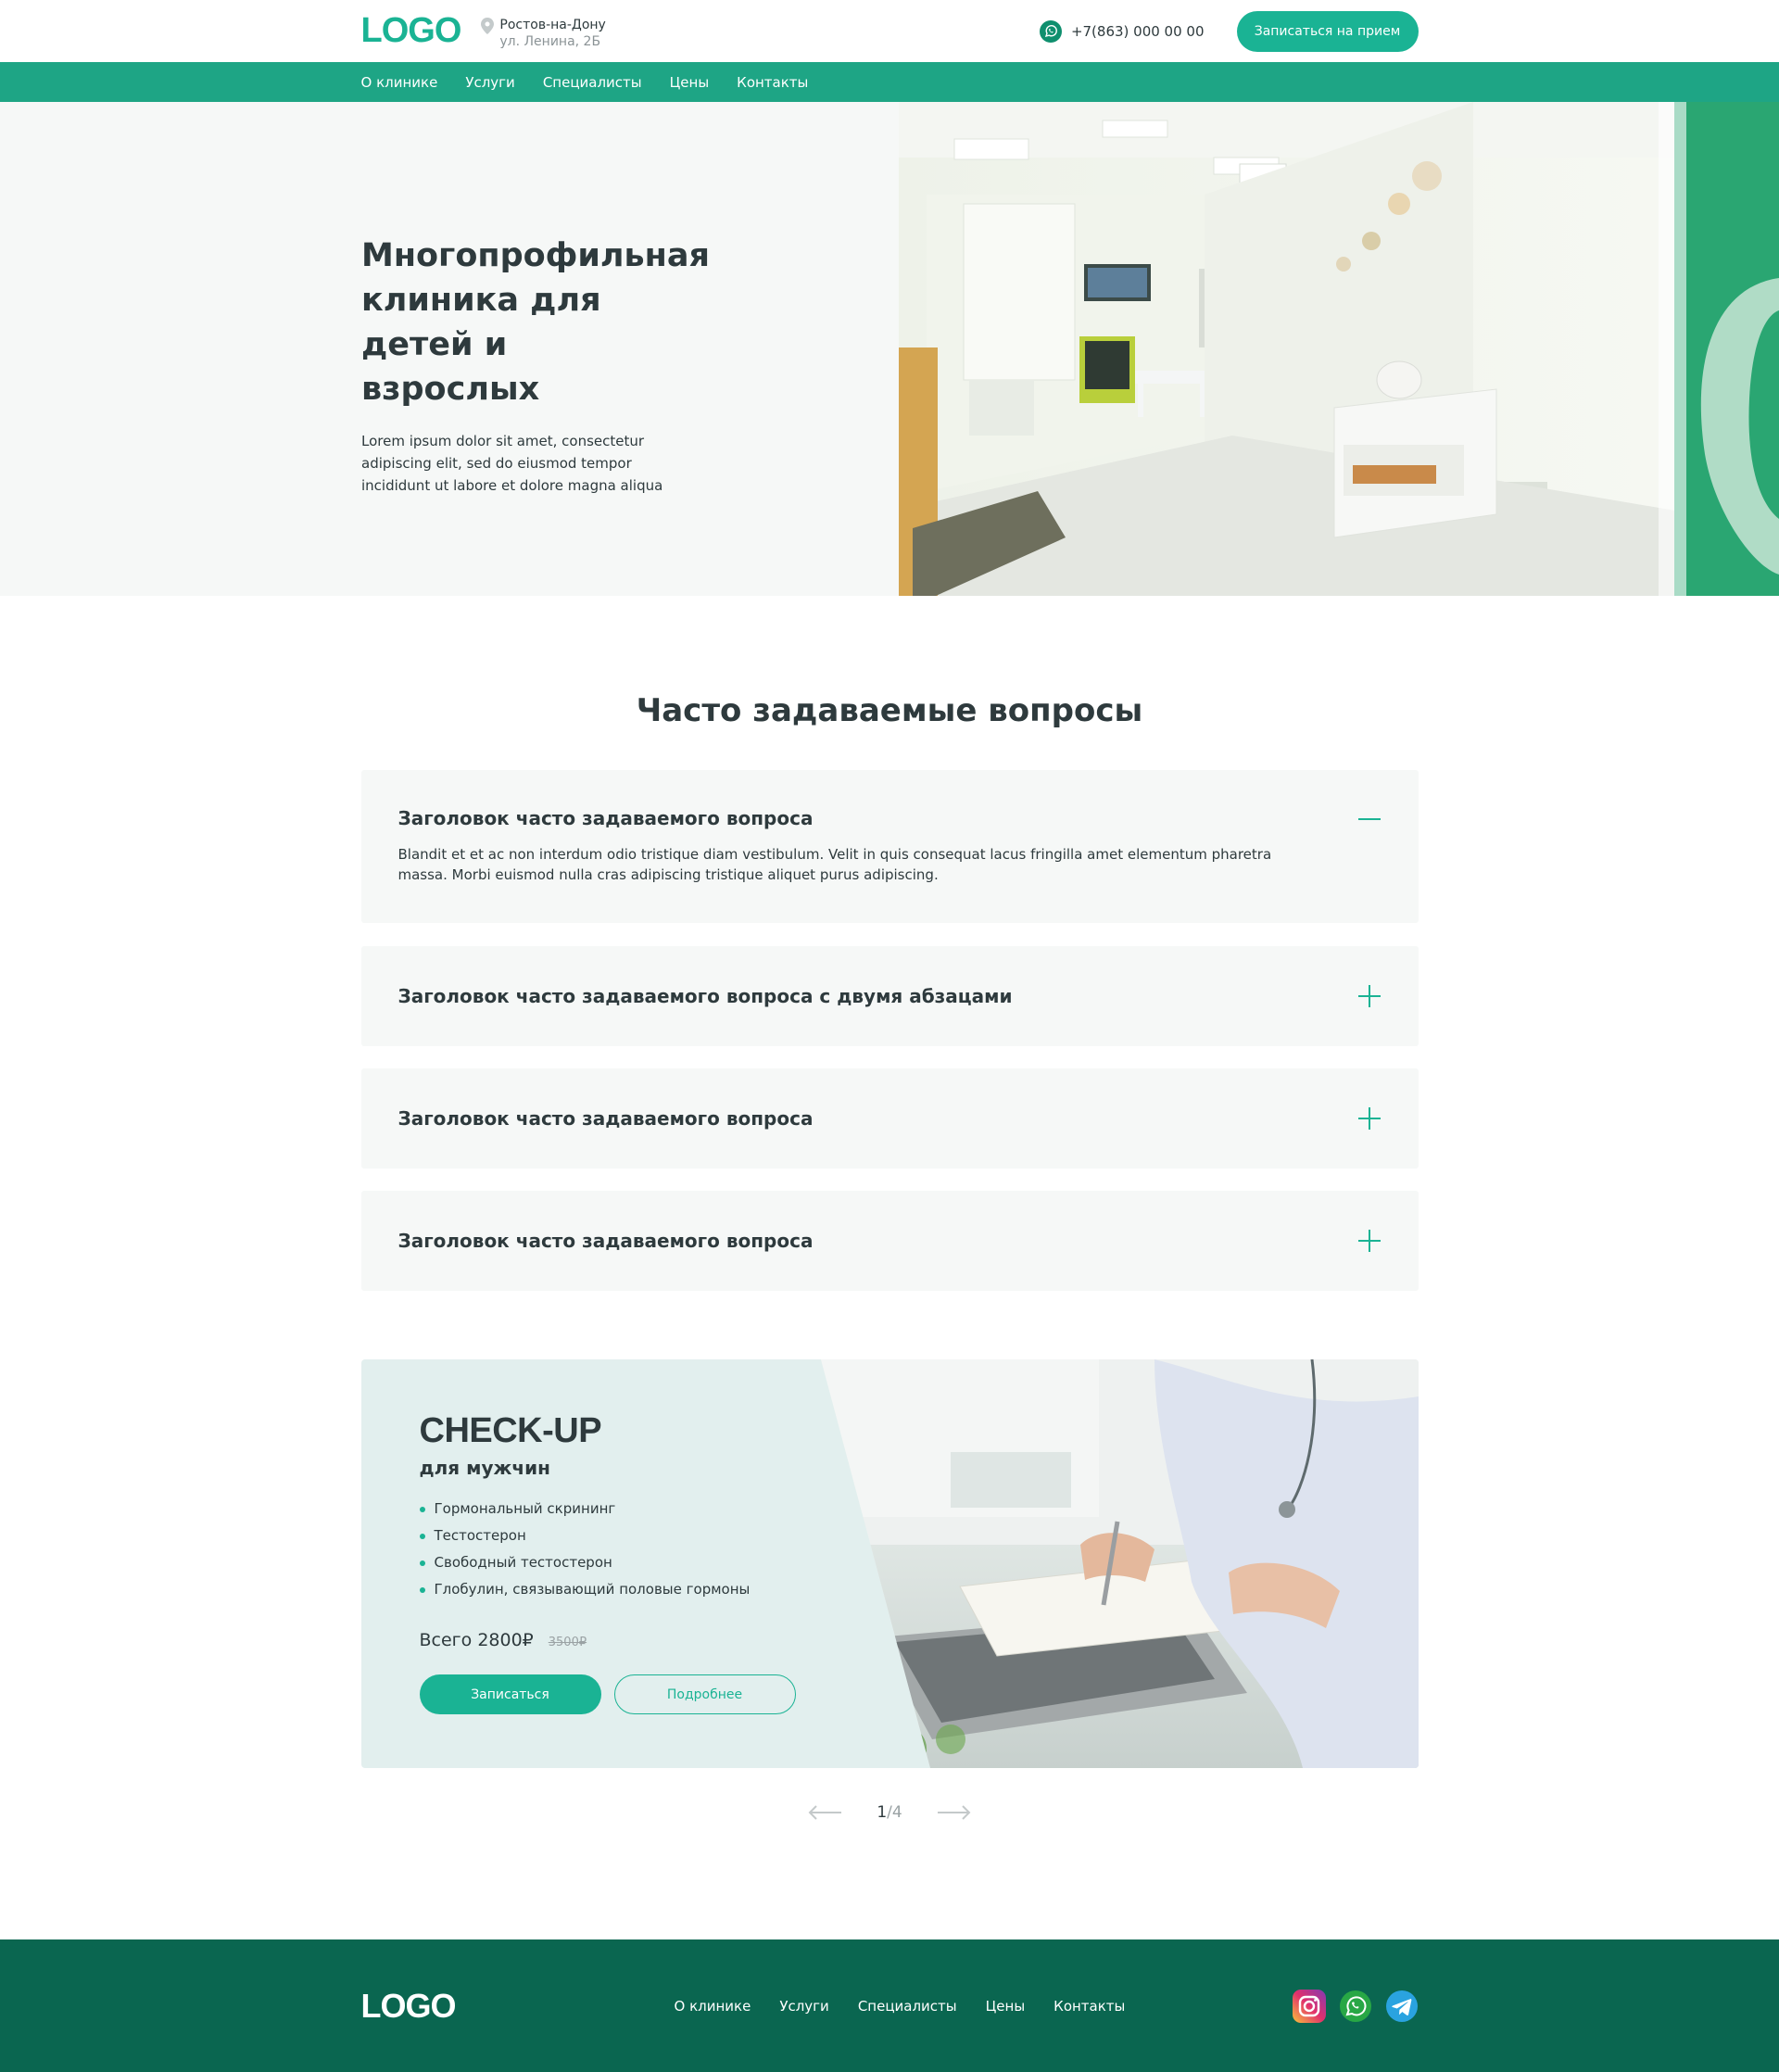  What do you see at coordinates (623, 1640) in the screenshot?
I see `price: Всего 2800₽ 3500₽` at bounding box center [623, 1640].